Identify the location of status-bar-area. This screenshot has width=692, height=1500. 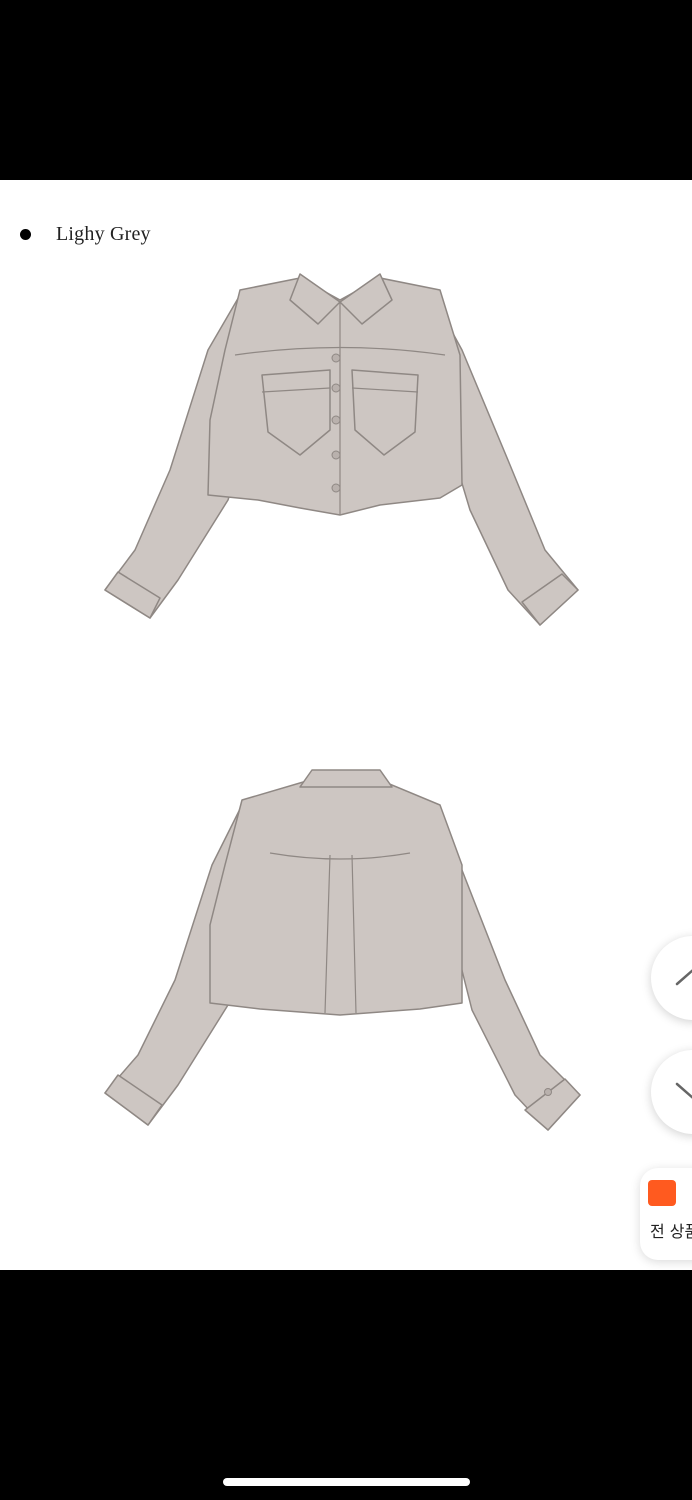
(346, 90).